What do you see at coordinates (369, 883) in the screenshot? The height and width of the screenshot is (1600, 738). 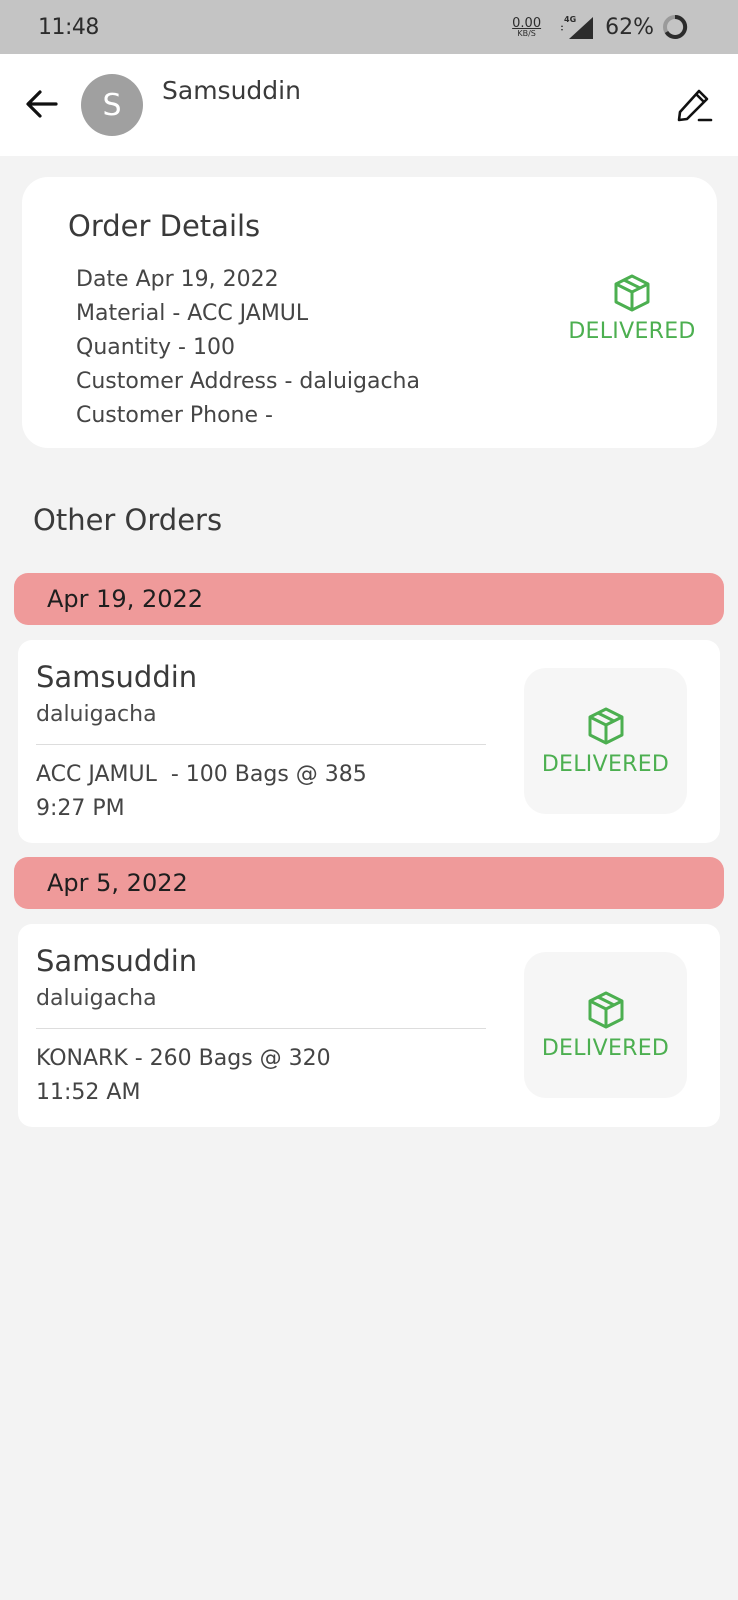 I see `date-header: Apr 5, 2022` at bounding box center [369, 883].